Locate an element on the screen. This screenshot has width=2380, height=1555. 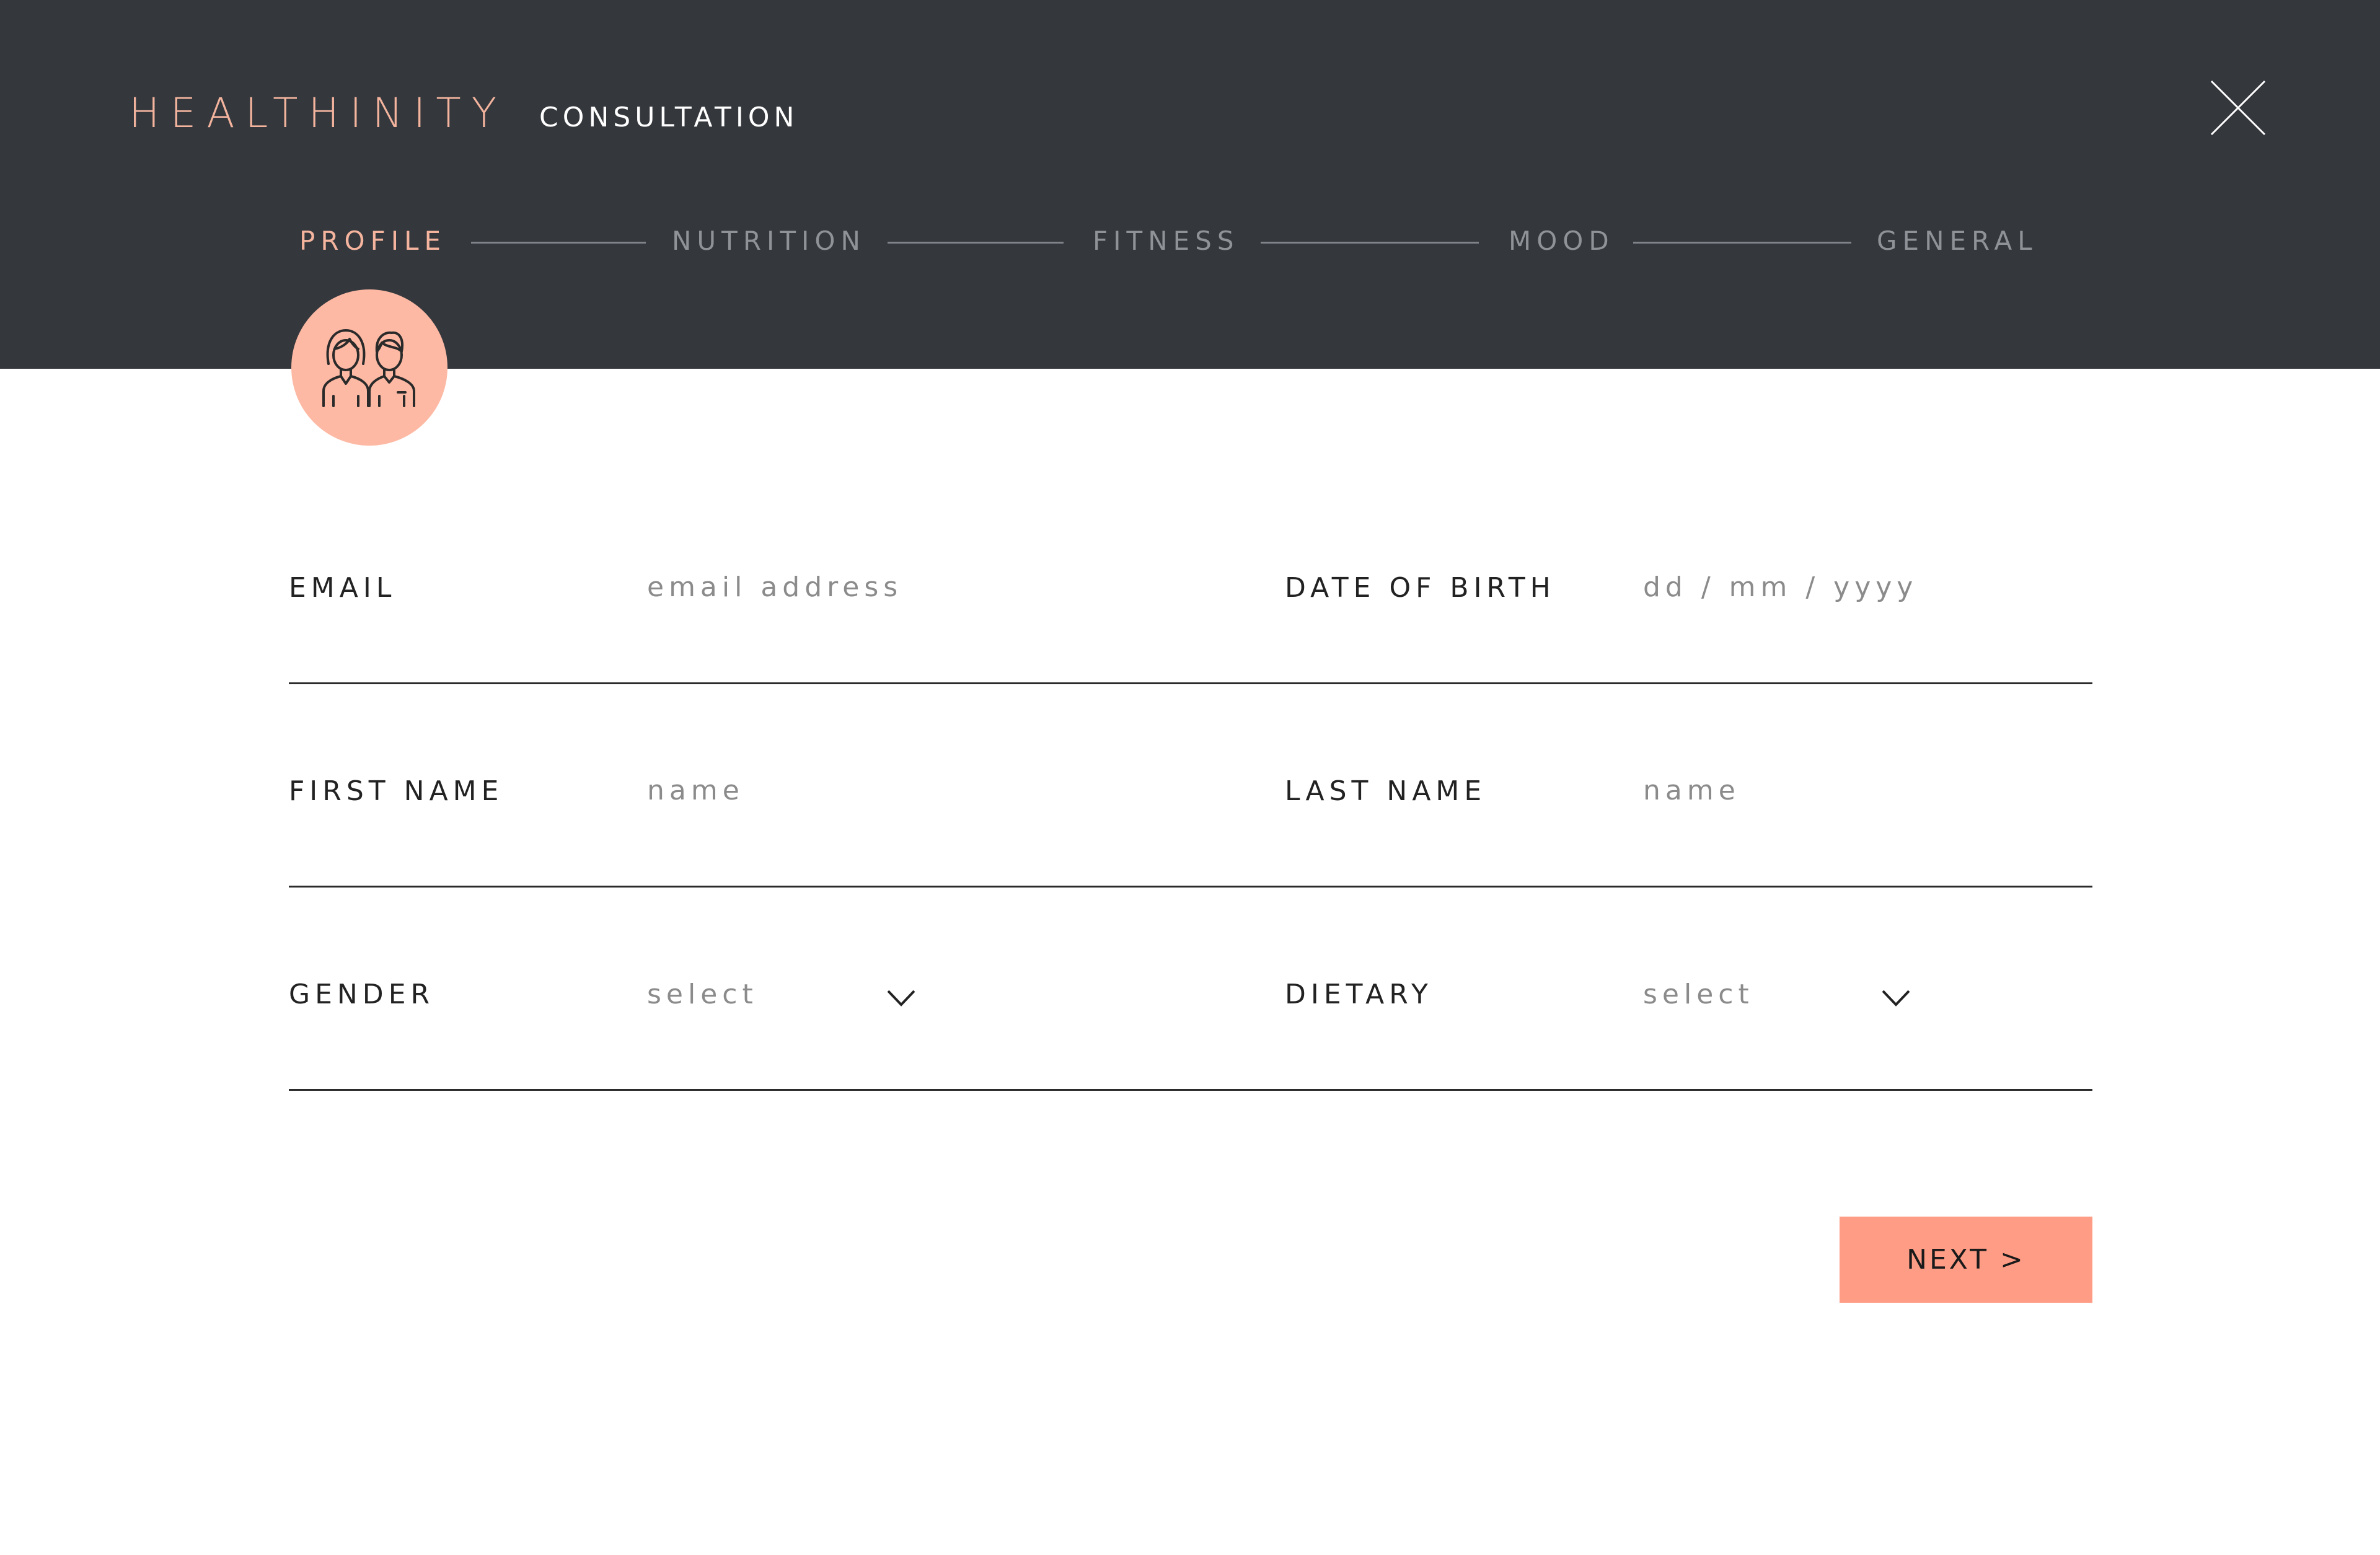
date-of-birth-input is located at coordinates (1860, 587).